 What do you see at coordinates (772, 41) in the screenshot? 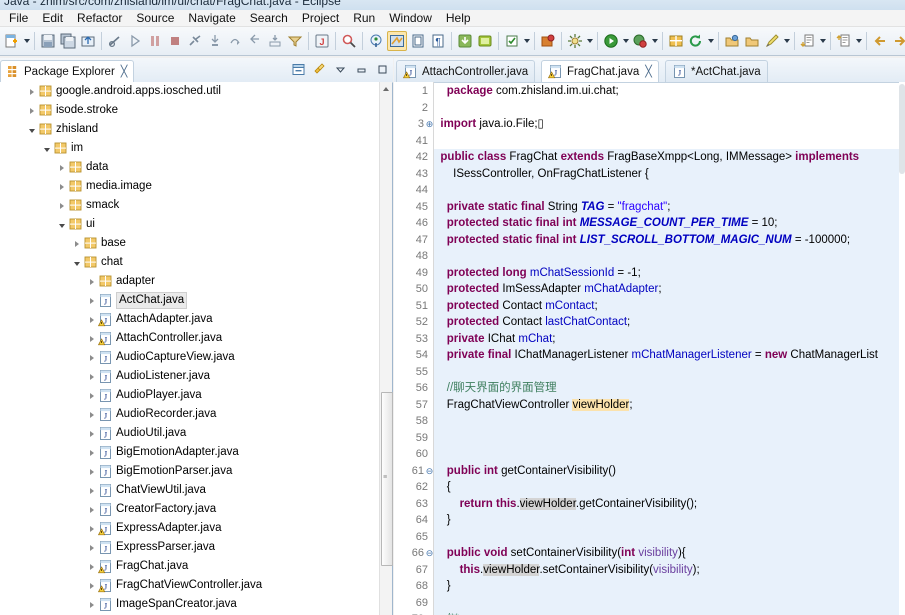
I see `marker-icon` at bounding box center [772, 41].